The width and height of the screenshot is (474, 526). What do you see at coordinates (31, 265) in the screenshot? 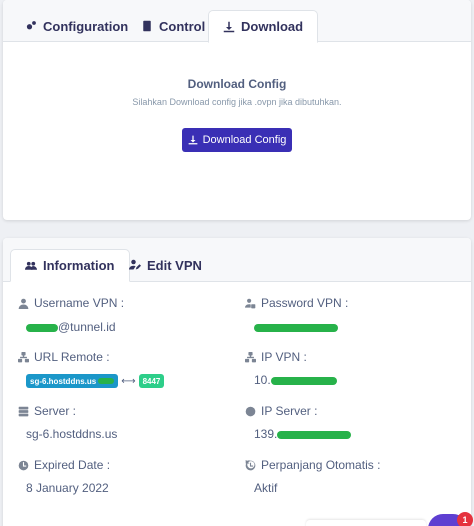
I see `users-icon` at bounding box center [31, 265].